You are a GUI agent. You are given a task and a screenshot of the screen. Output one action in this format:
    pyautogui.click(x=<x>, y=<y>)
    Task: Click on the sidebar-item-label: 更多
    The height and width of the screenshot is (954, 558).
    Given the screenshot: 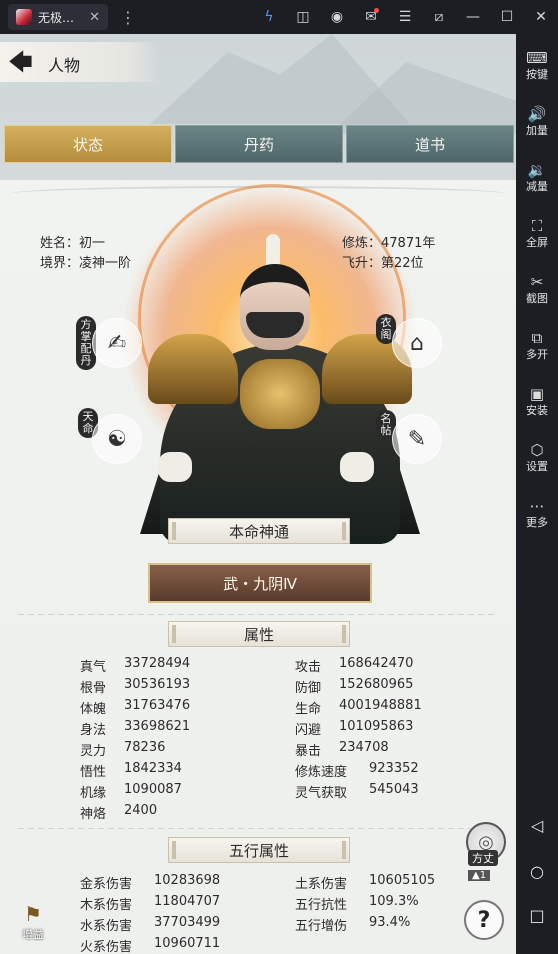 What is the action you would take?
    pyautogui.click(x=537, y=522)
    